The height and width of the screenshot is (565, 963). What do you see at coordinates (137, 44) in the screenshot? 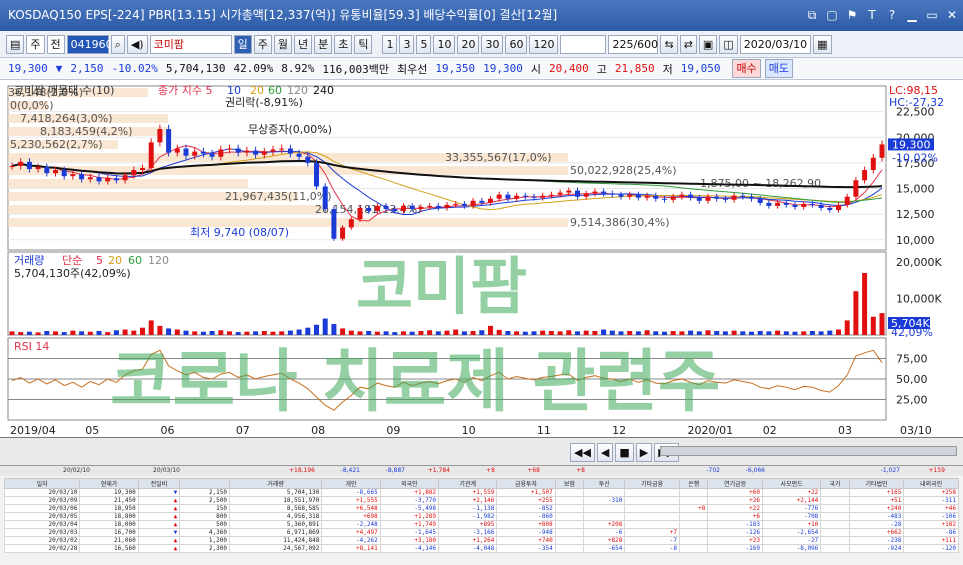
I see `audio-icon: ◀)` at bounding box center [137, 44].